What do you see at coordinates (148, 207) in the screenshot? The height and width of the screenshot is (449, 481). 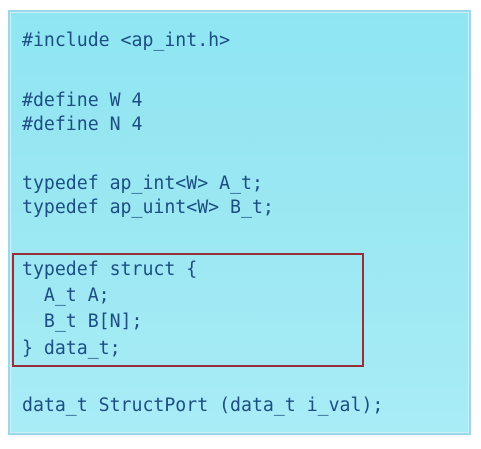 I see `code-line-typedef-b: typedef ap_uint<W> B_t;` at bounding box center [148, 207].